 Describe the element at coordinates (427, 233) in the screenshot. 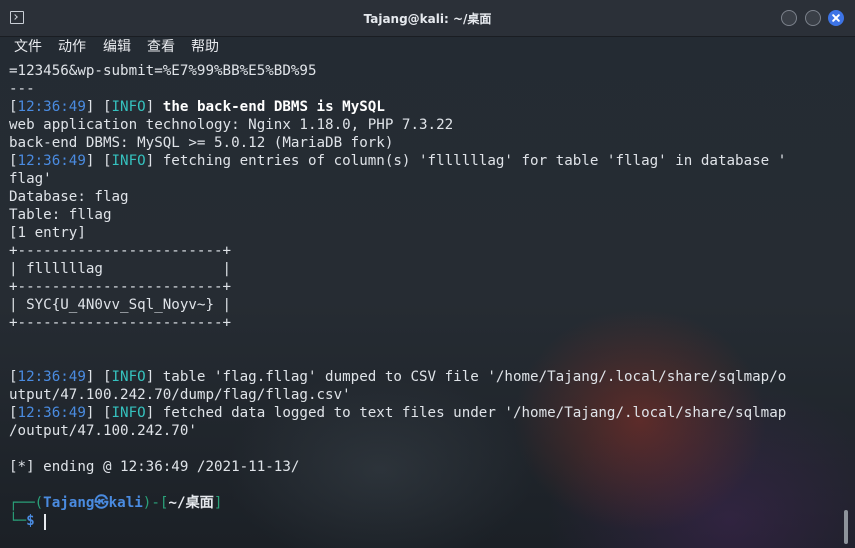

I see `terminal-line: [1 entry]` at that location.